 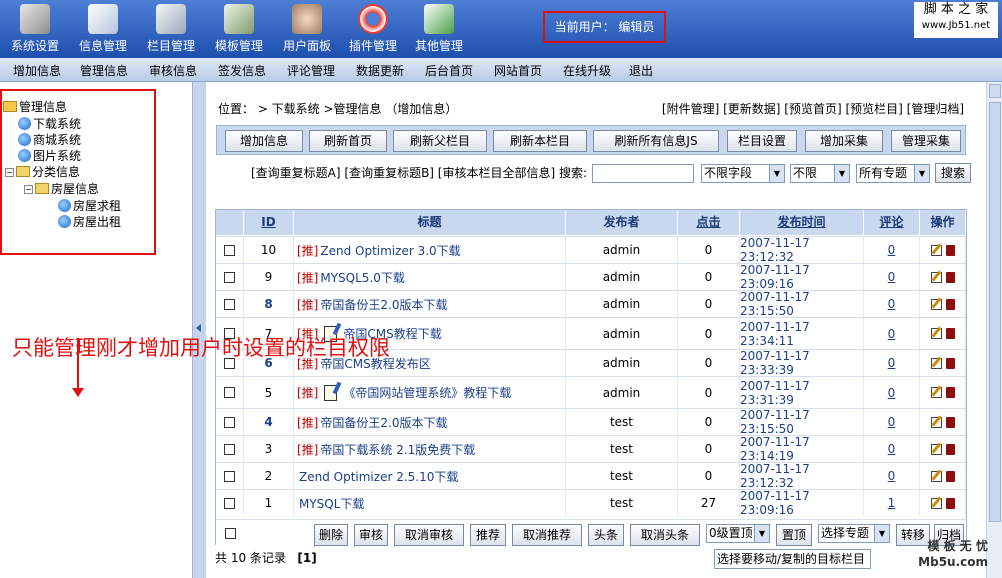 I want to click on top-links: [附件管理] [更新数据] [预览首页] [预览栏目] [管理归档], so click(x=813, y=108).